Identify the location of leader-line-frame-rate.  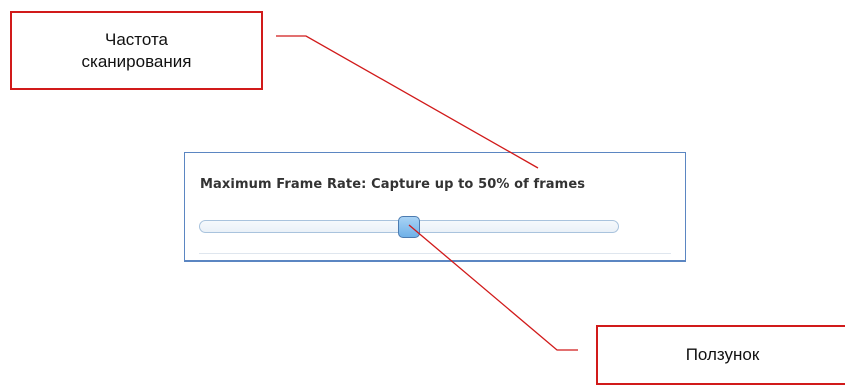
(407, 102).